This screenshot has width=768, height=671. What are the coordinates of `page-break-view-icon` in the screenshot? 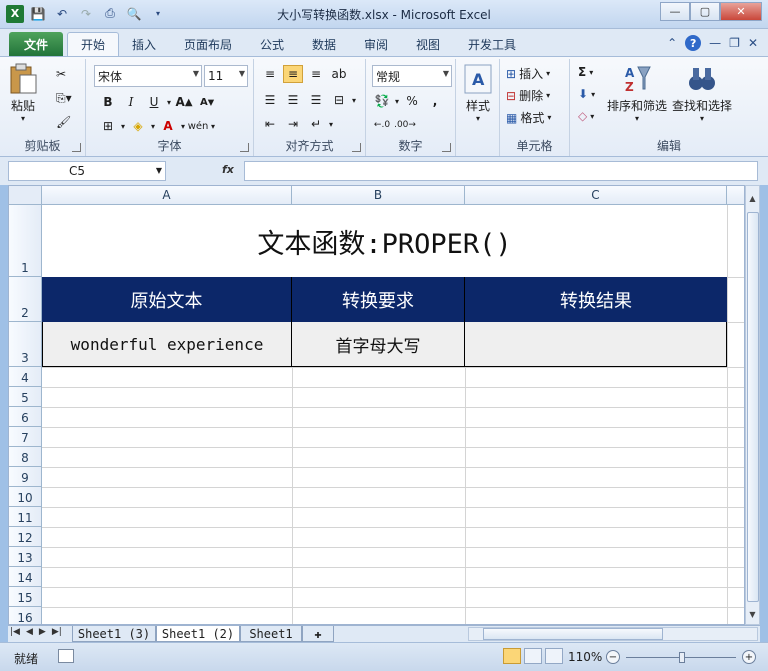 It's located at (554, 656).